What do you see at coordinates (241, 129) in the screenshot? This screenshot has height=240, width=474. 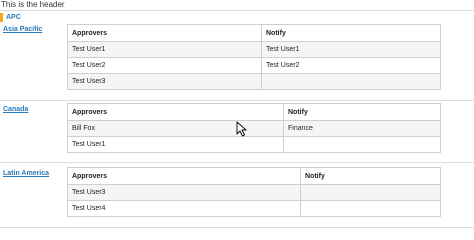 I see `mouse-pointer-icon` at bounding box center [241, 129].